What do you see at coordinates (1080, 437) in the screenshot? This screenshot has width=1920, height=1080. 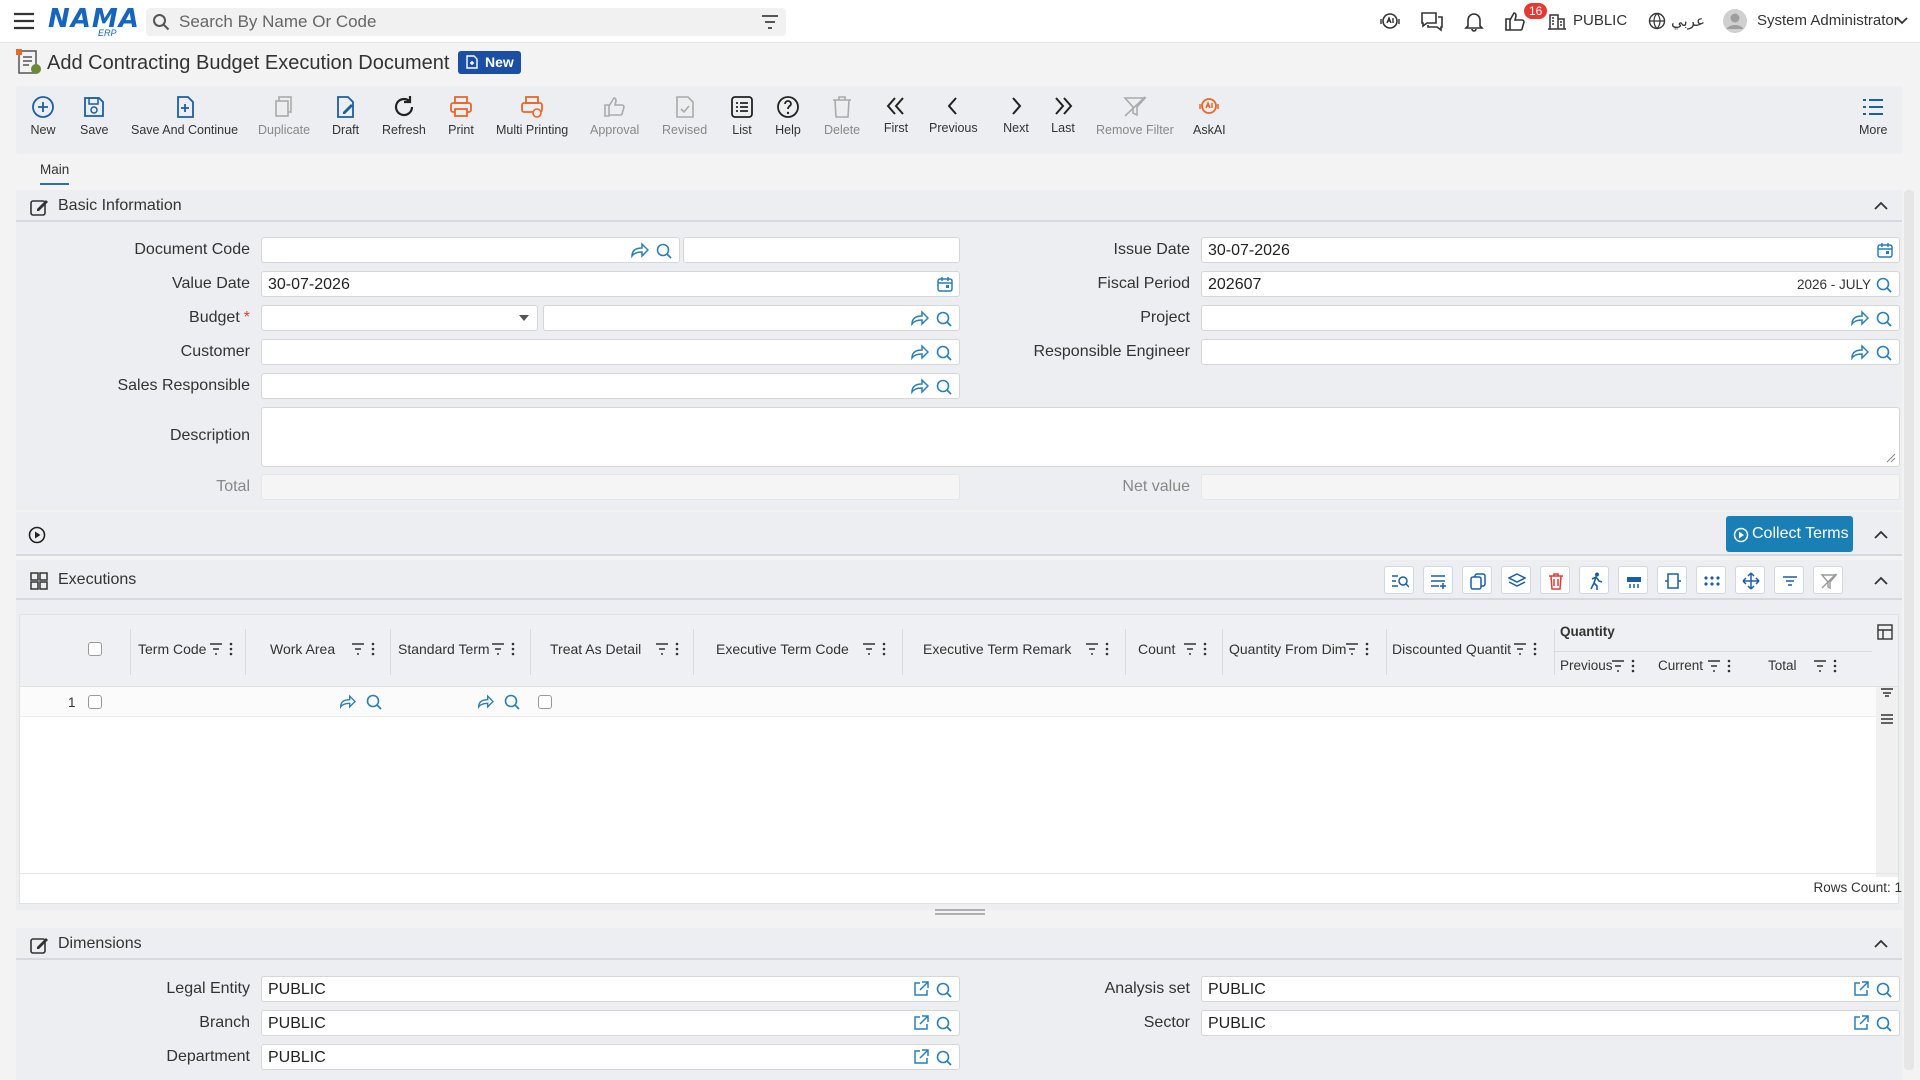 I see `description-textarea` at bounding box center [1080, 437].